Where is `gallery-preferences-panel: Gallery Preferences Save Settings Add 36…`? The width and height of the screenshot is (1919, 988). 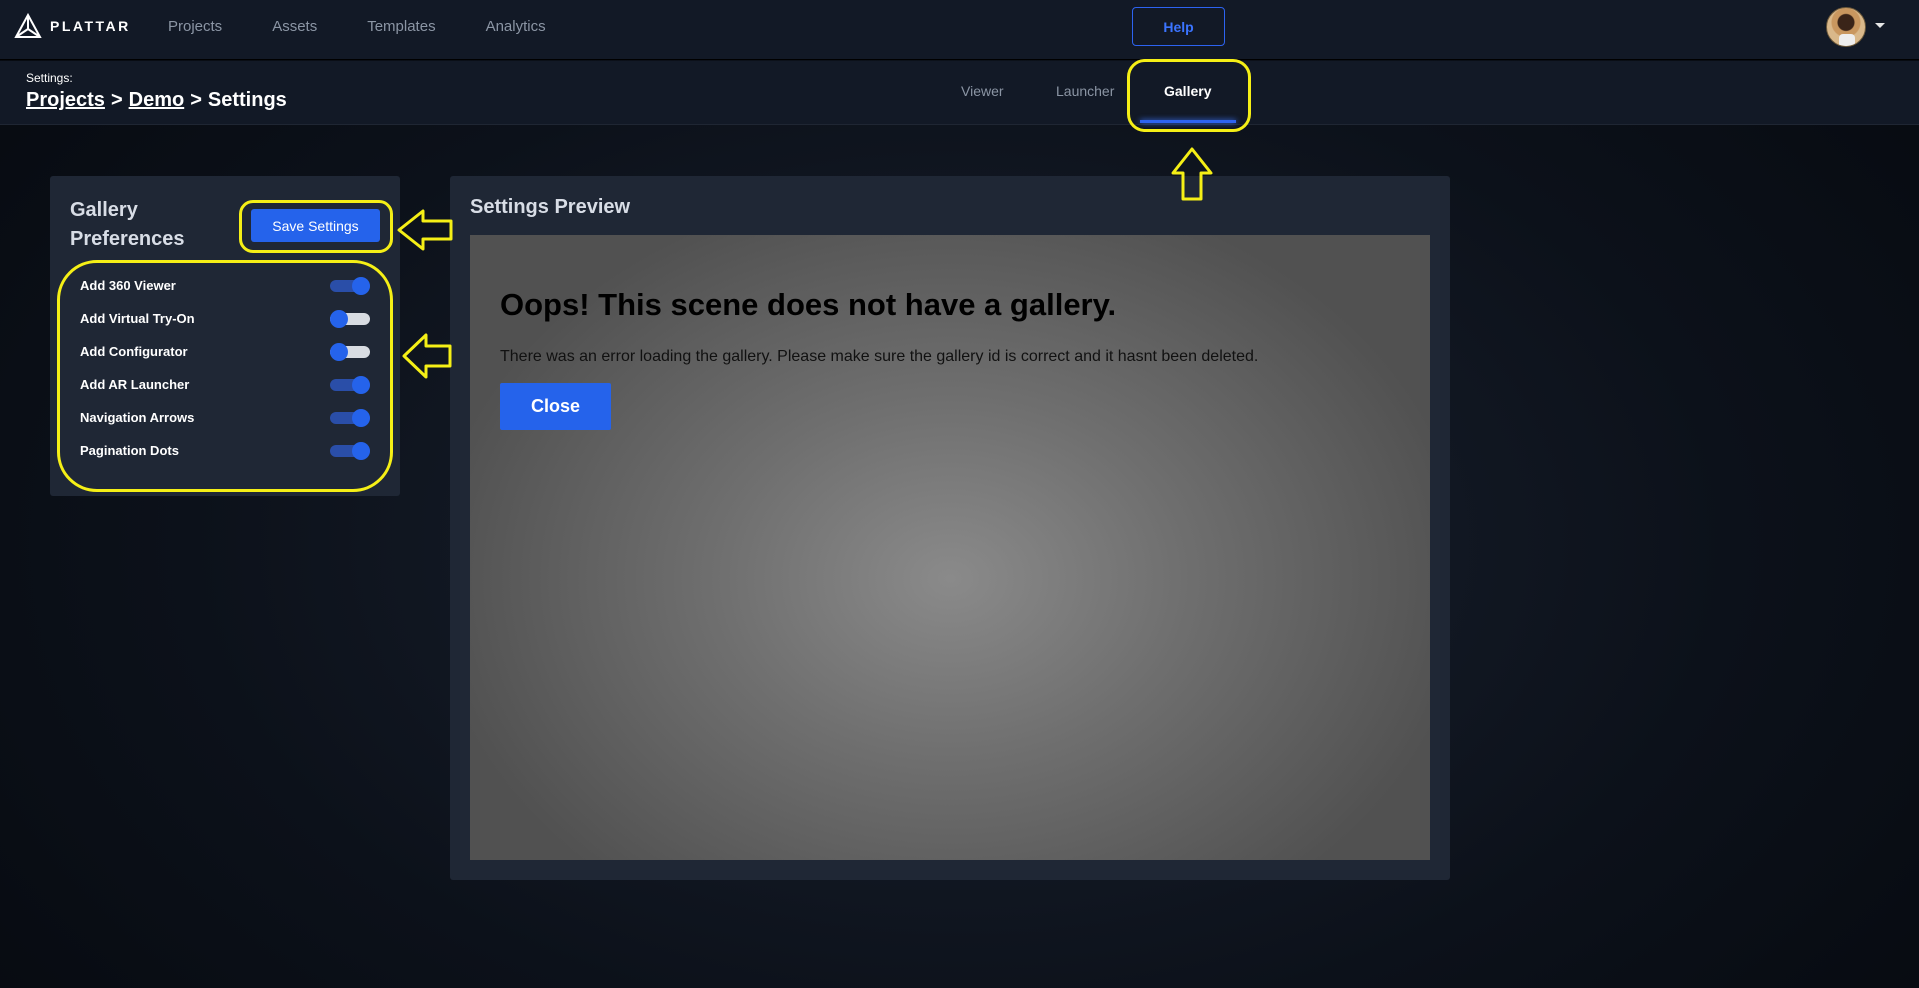 gallery-preferences-panel: Gallery Preferences Save Settings Add 36… is located at coordinates (225, 336).